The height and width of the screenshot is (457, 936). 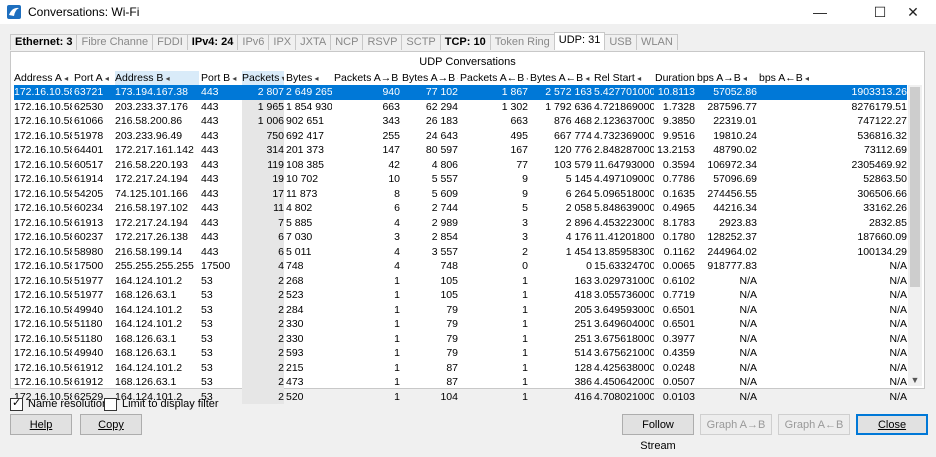 What do you see at coordinates (892, 424) in the screenshot?
I see `close-button: Close` at bounding box center [892, 424].